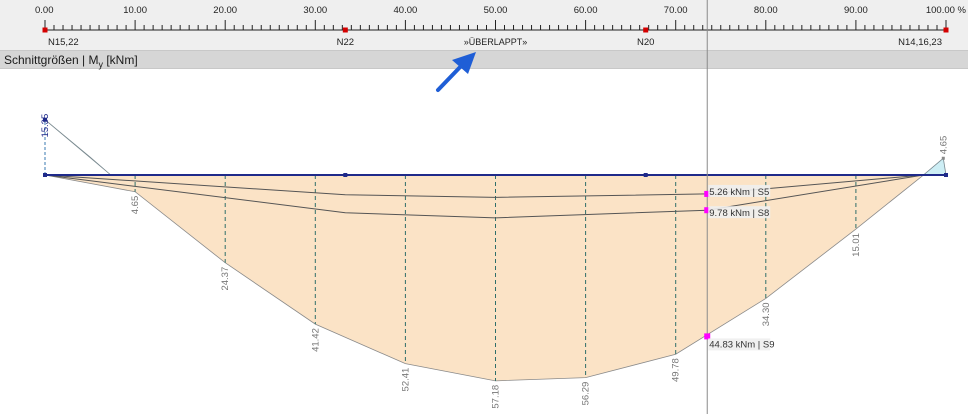 Image resolution: width=968 pixels, height=414 pixels. What do you see at coordinates (405, 380) in the screenshot?
I see `label-ordinate: 52.41` at bounding box center [405, 380].